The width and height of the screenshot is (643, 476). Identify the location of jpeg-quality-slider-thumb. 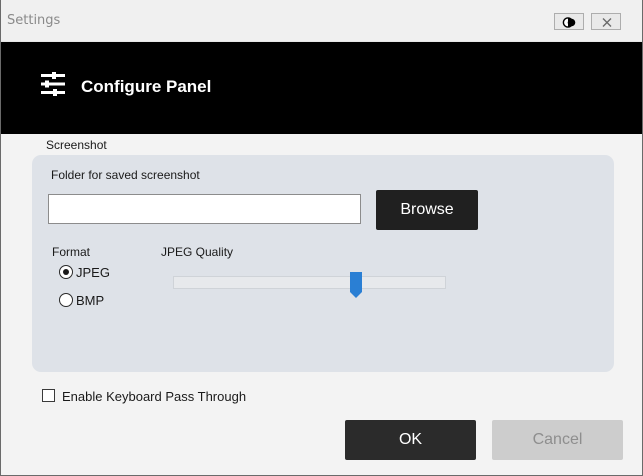
(356, 285).